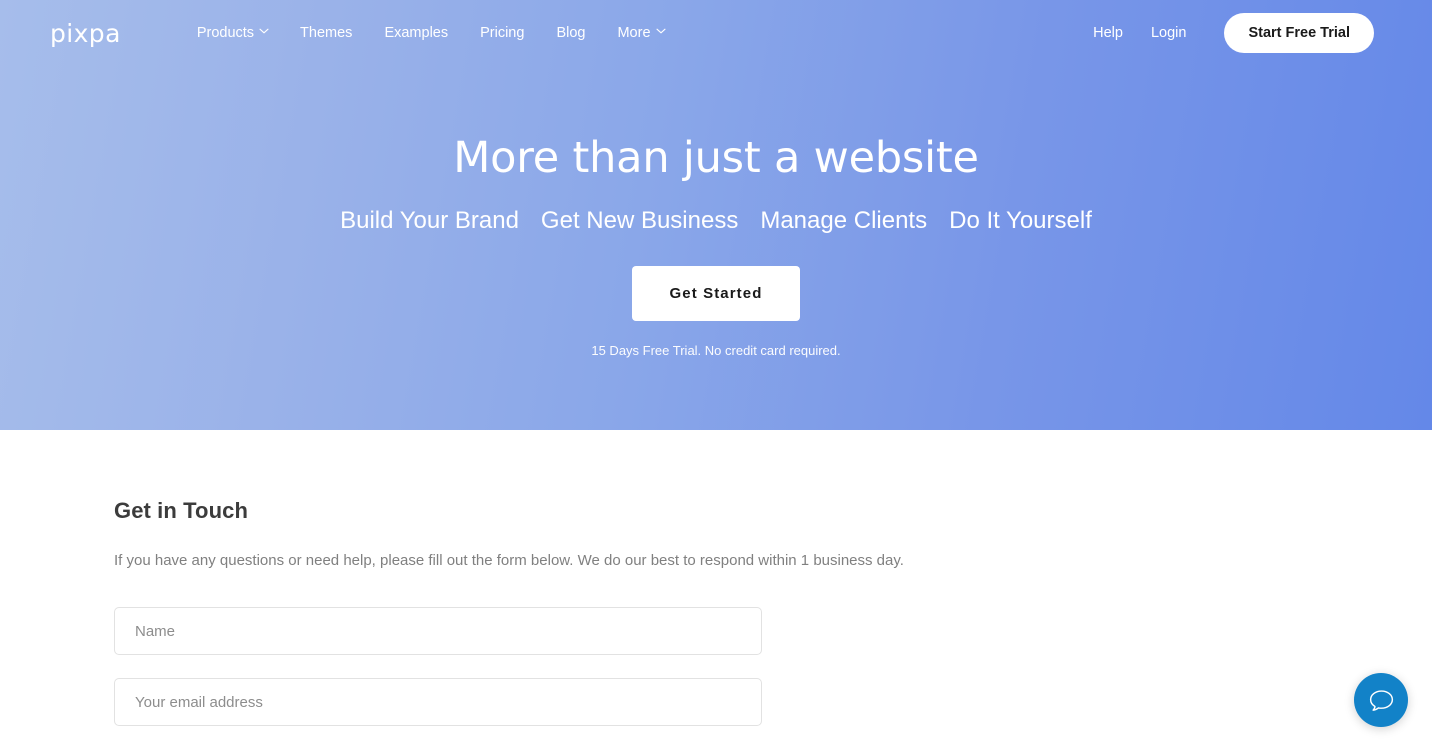 Image resolution: width=1432 pixels, height=749 pixels. What do you see at coordinates (1020, 220) in the screenshot?
I see `hero-tagline-item: Do It Yourself` at bounding box center [1020, 220].